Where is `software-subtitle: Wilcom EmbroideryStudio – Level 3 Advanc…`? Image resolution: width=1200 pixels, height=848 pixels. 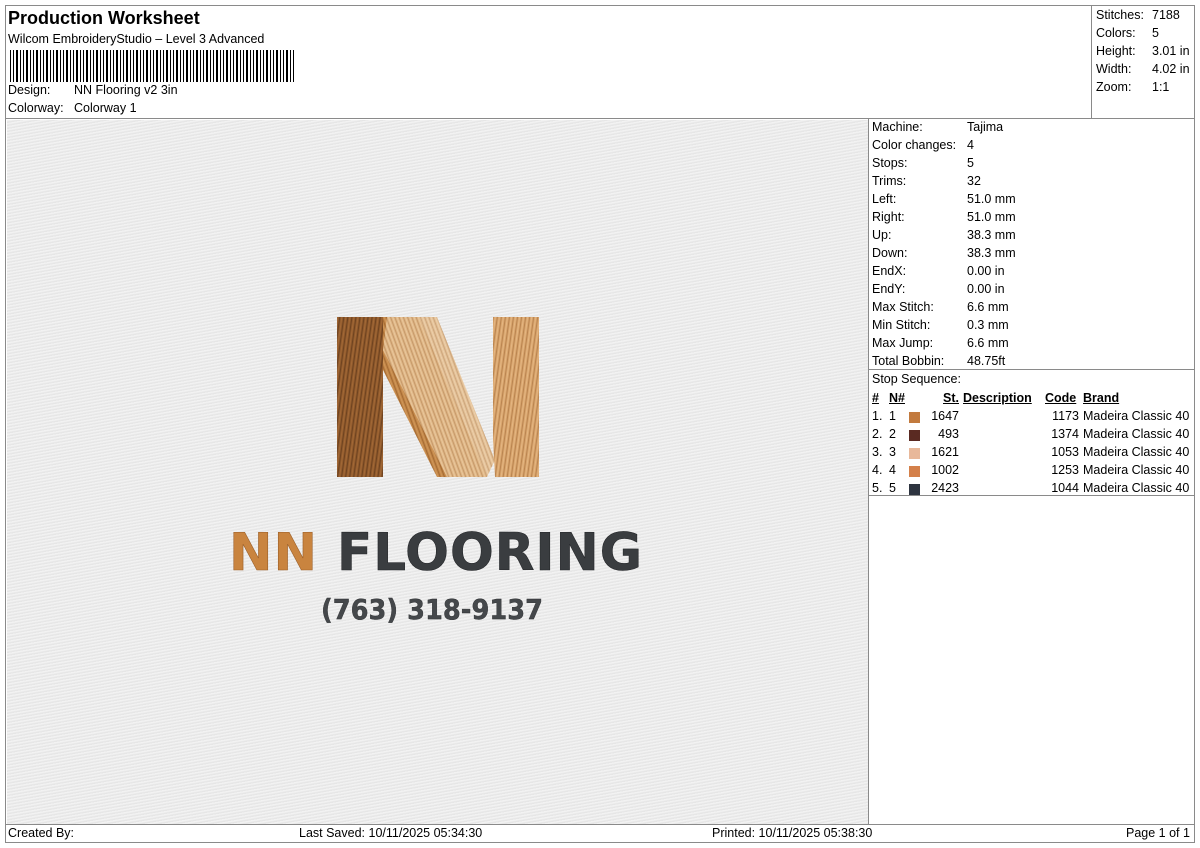
software-subtitle: Wilcom EmbroideryStudio – Level 3 Advanc… is located at coordinates (136, 39).